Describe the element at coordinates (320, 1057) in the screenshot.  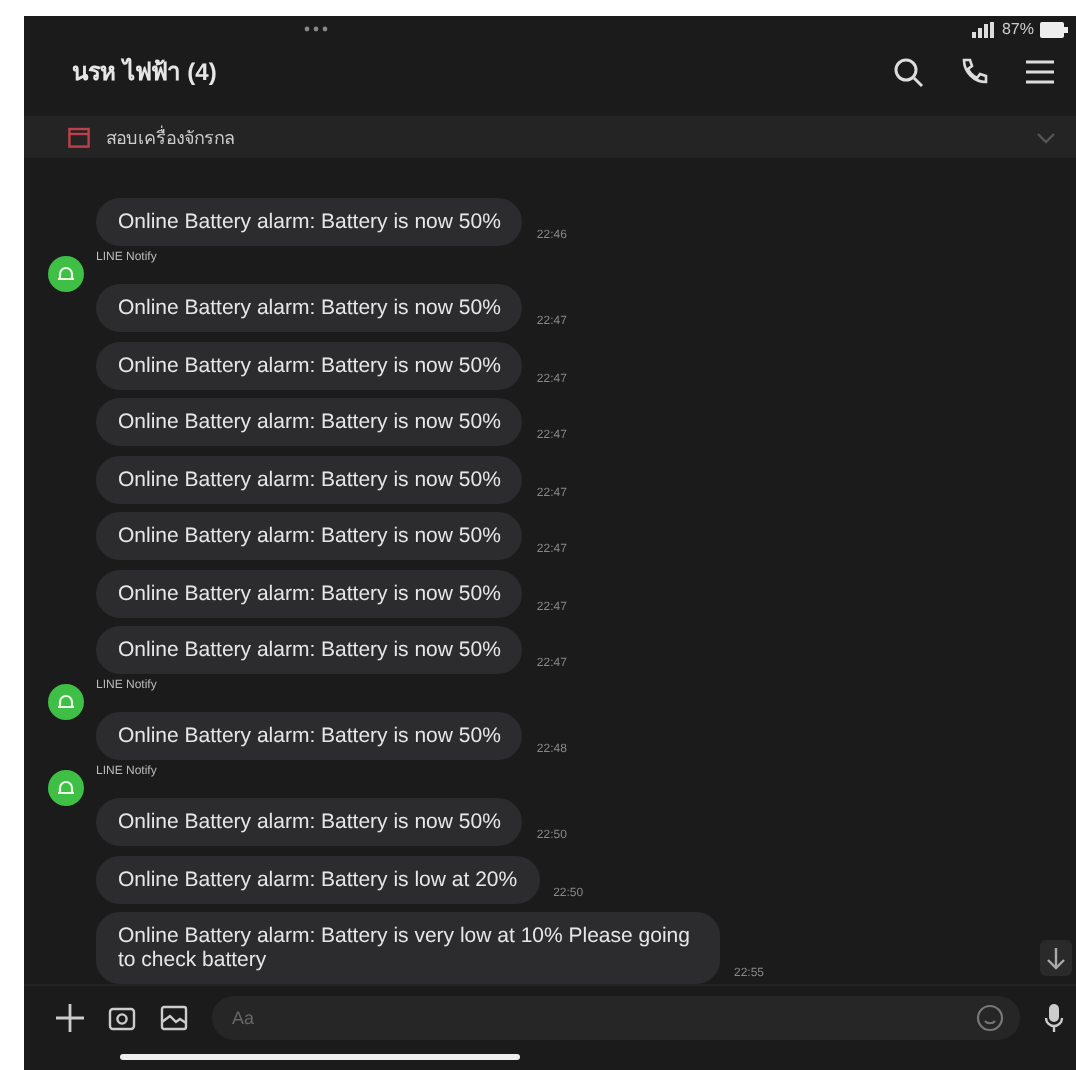
I see `home-indicator` at that location.